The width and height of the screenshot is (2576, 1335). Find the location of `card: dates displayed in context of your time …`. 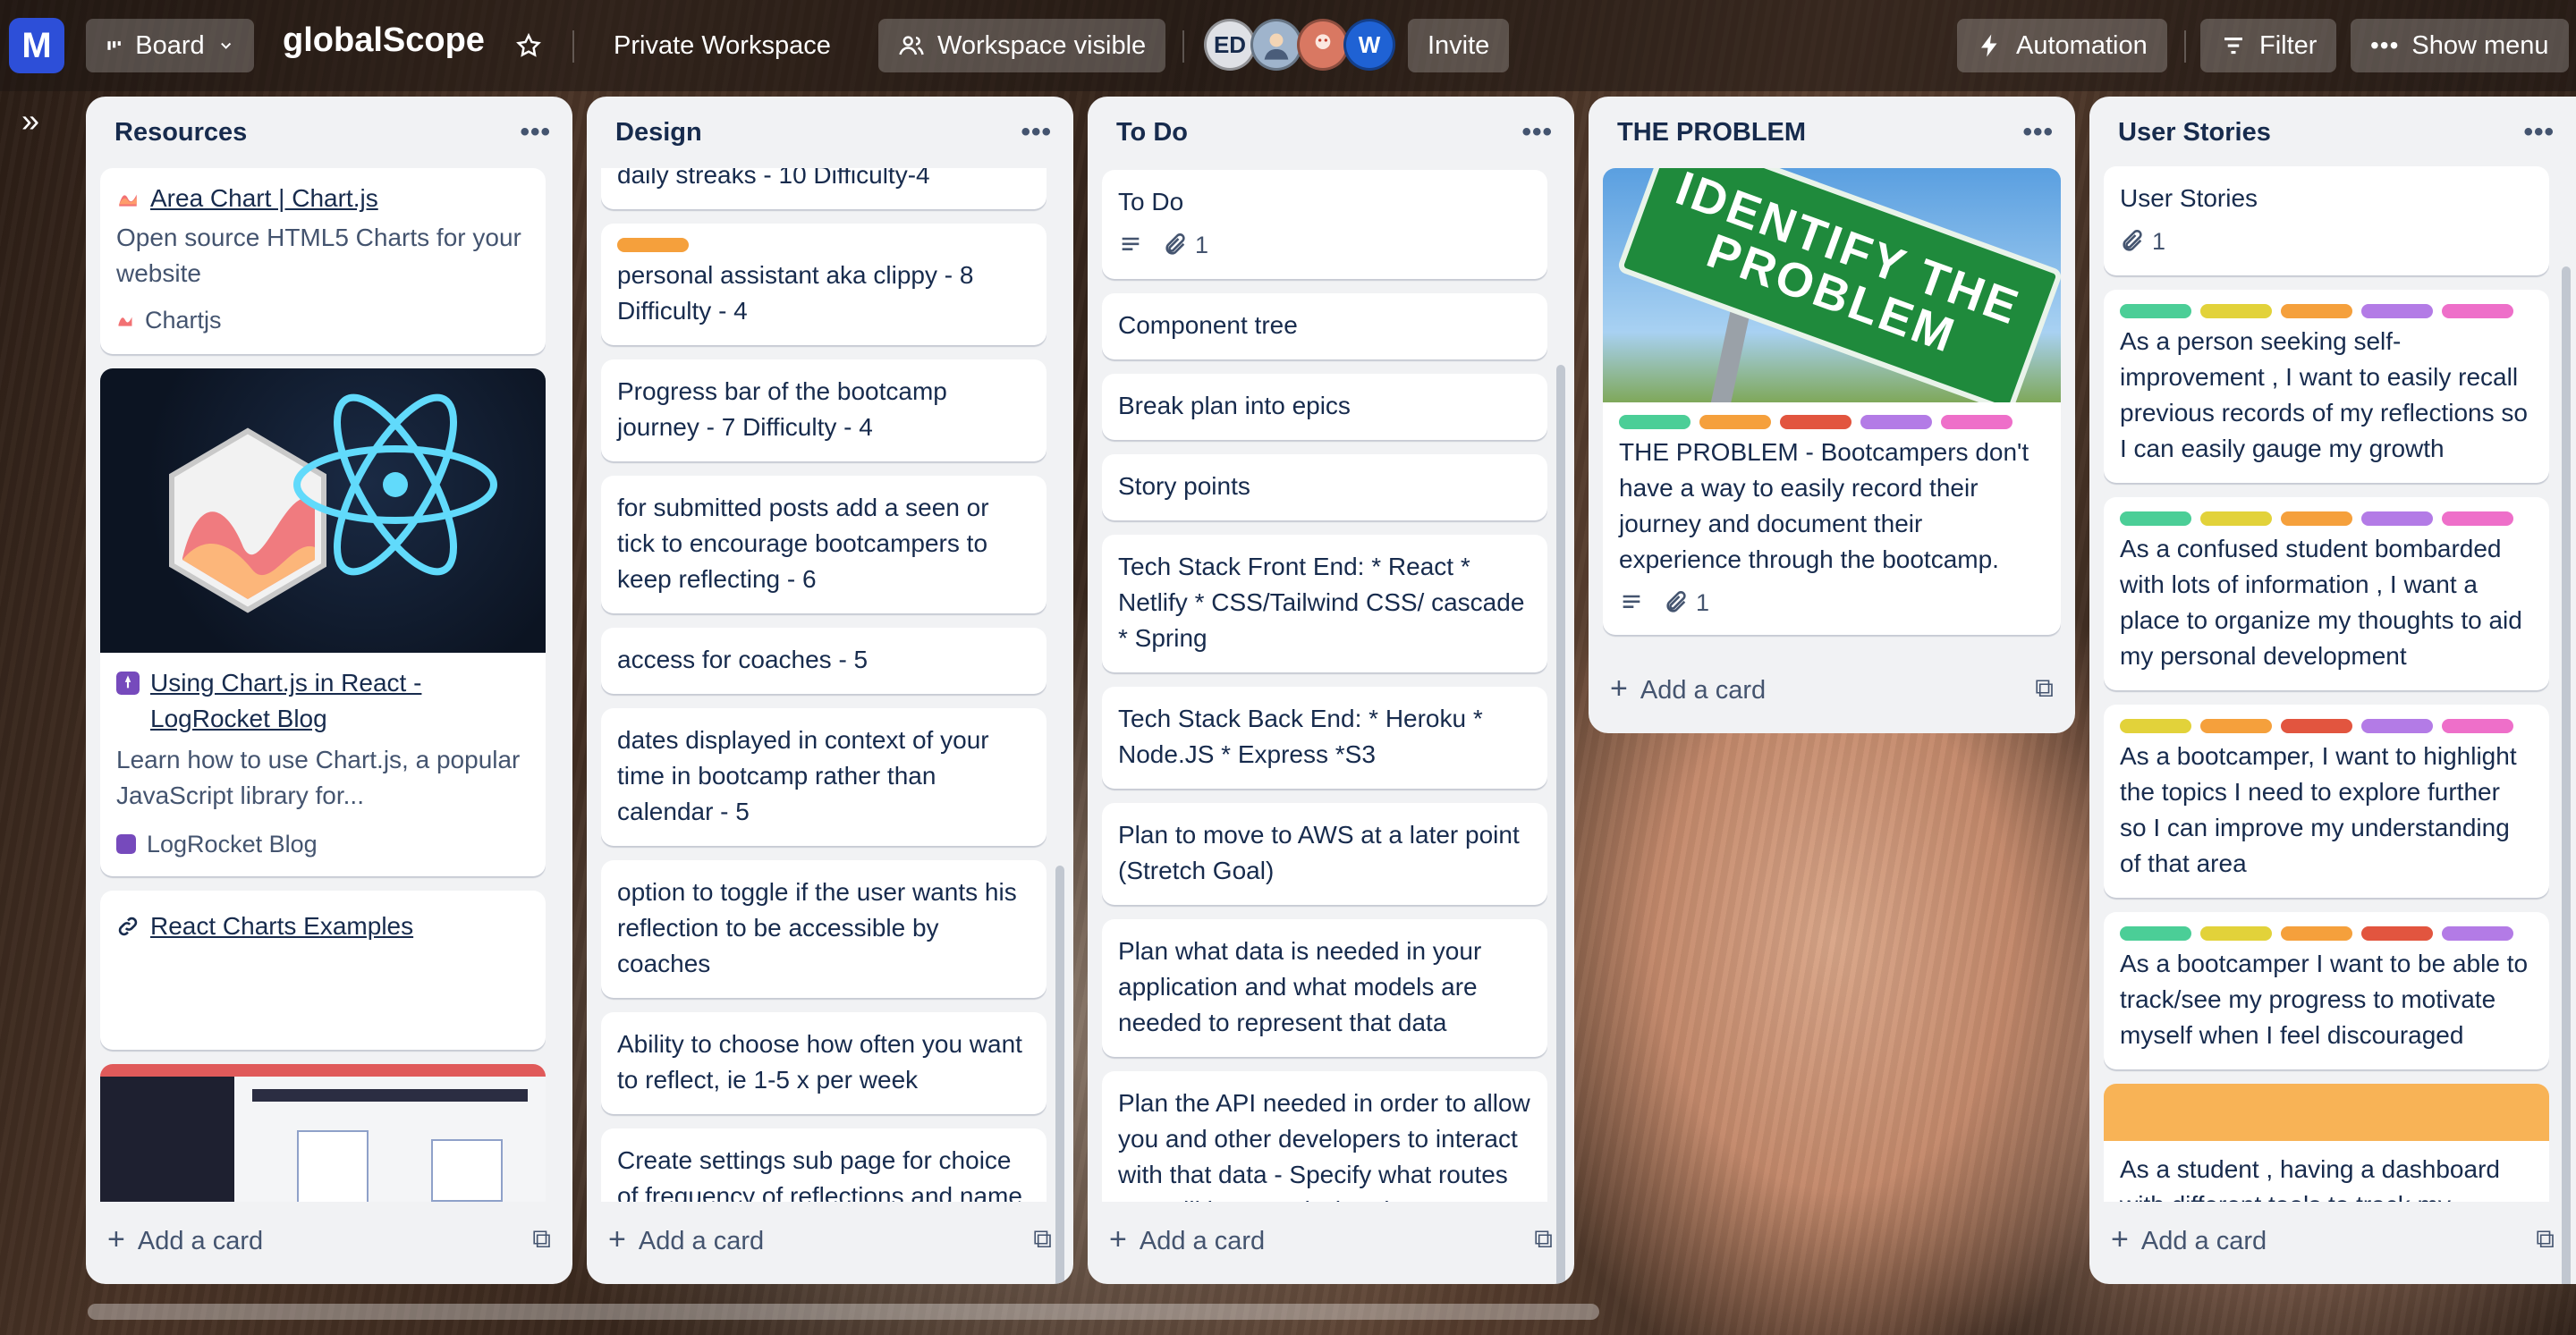

card: dates displayed in context of your time … is located at coordinates (823, 777).